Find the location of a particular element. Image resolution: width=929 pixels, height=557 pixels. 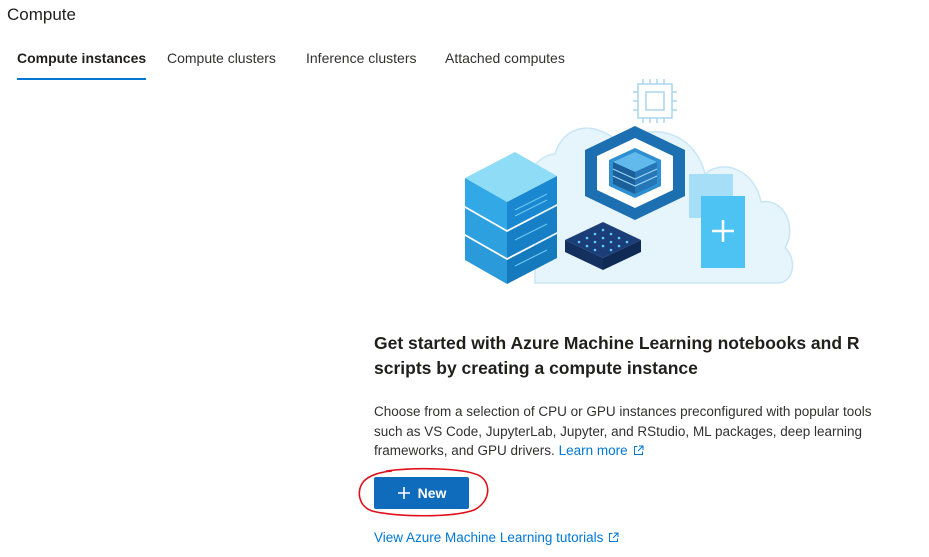

tutorials-link: View Azure Machine Learning tutorials is located at coordinates (496, 538).